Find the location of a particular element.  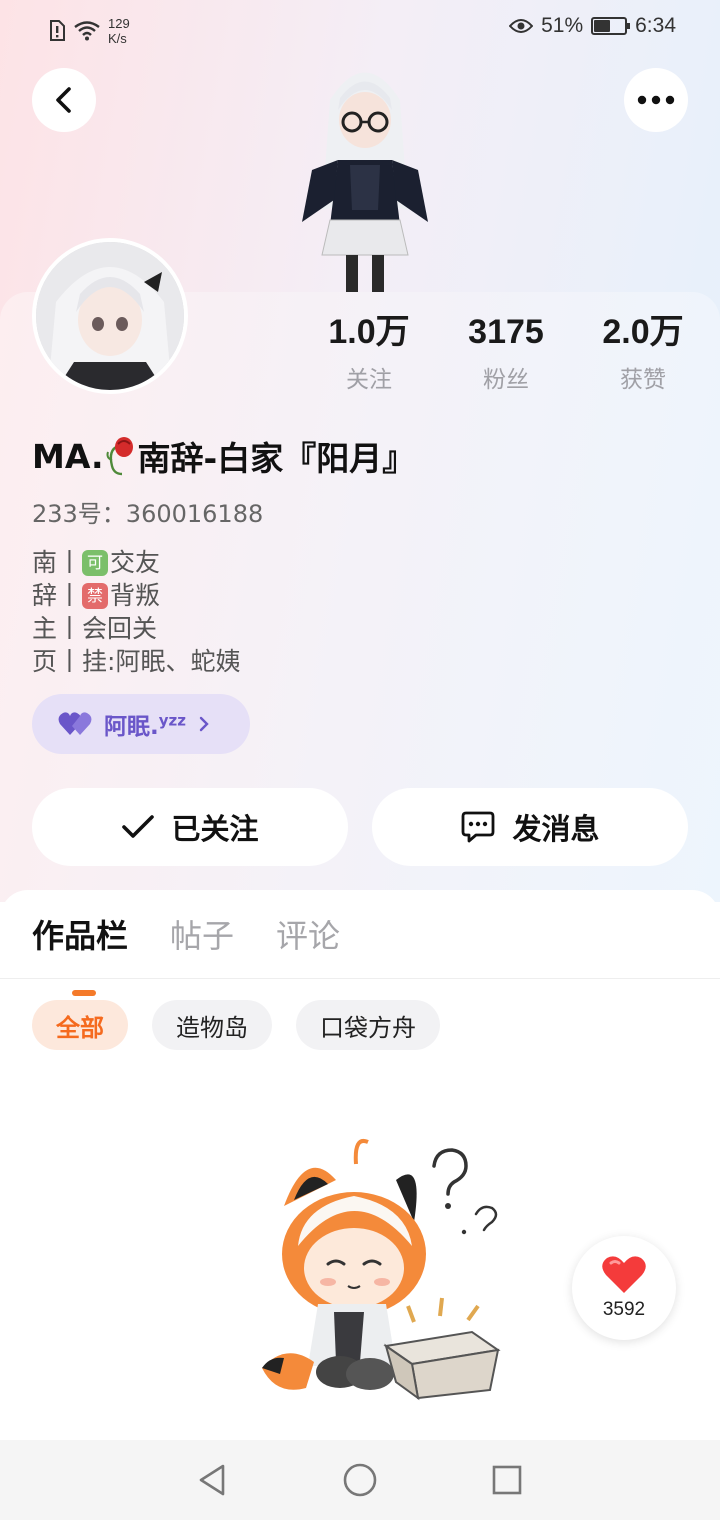

stat-value: 3175 is located at coordinates (506, 332).